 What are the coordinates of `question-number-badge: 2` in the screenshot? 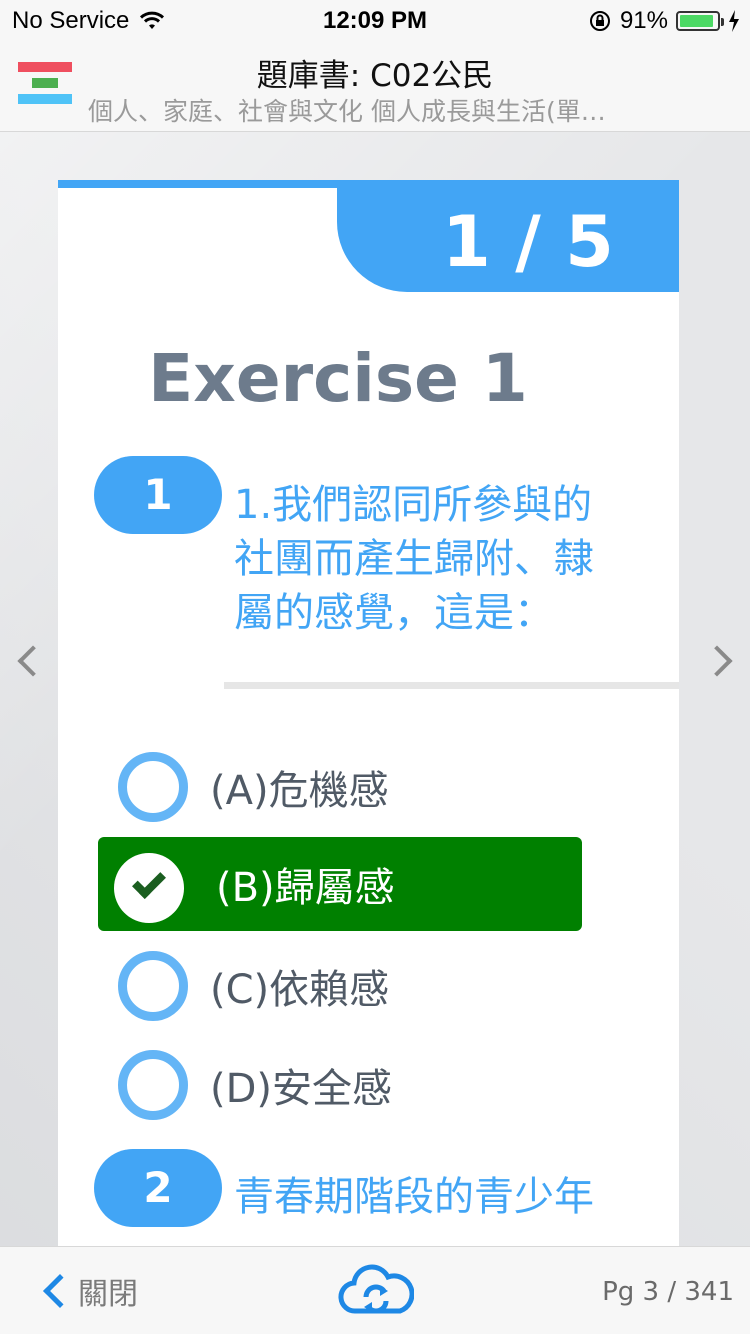 It's located at (158, 1188).